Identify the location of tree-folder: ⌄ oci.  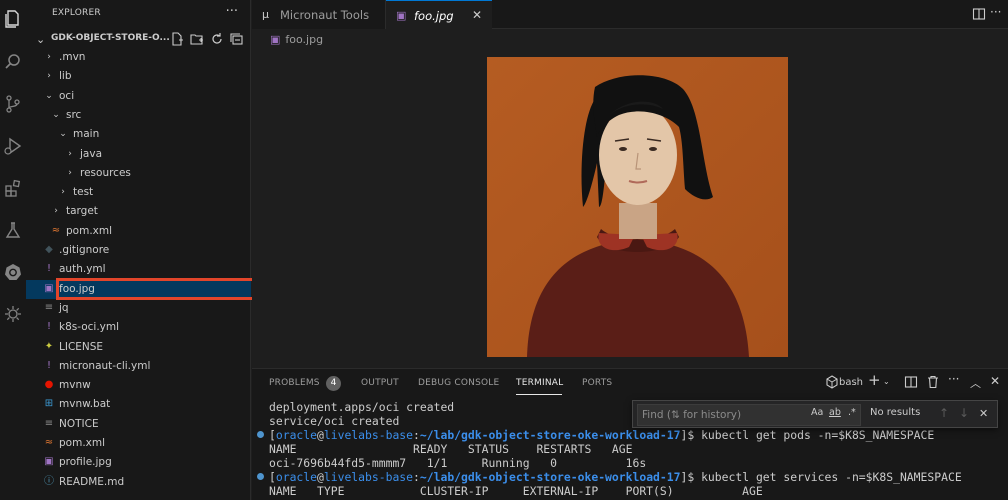
(138, 96).